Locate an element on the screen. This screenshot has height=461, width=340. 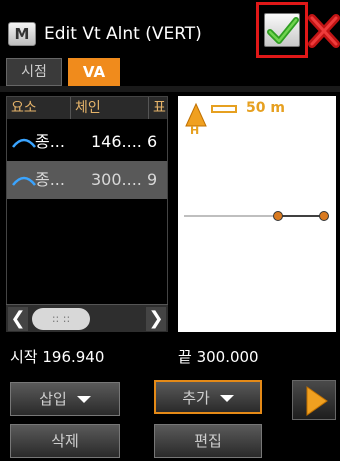
insert-label: 삽입 is located at coordinates (53, 399).